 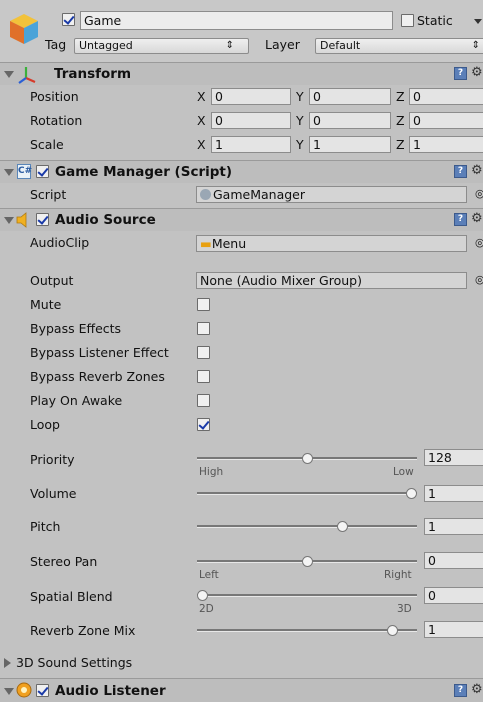 I want to click on audioclip-value: Menu, so click(x=229, y=243).